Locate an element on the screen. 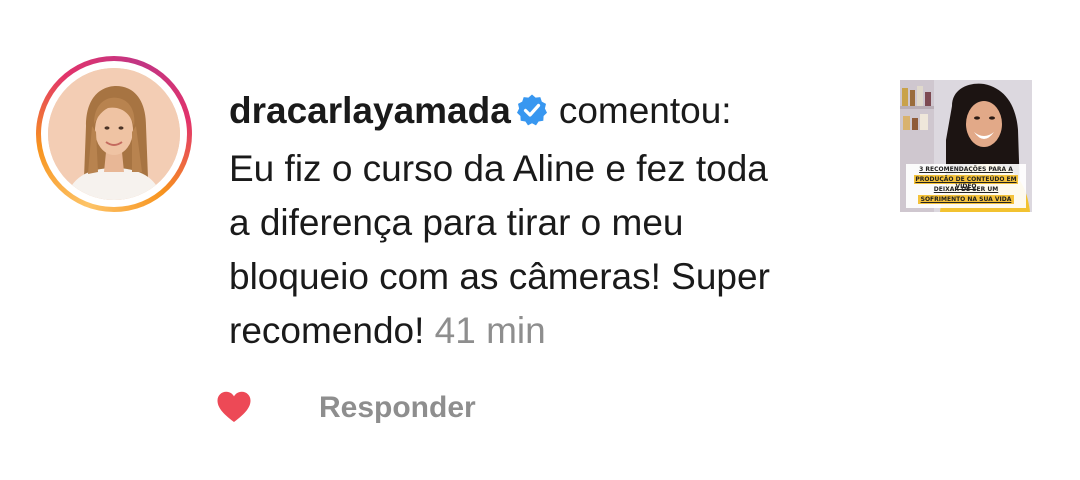 The width and height of the screenshot is (1080, 480). heart-icon is located at coordinates (234, 409).